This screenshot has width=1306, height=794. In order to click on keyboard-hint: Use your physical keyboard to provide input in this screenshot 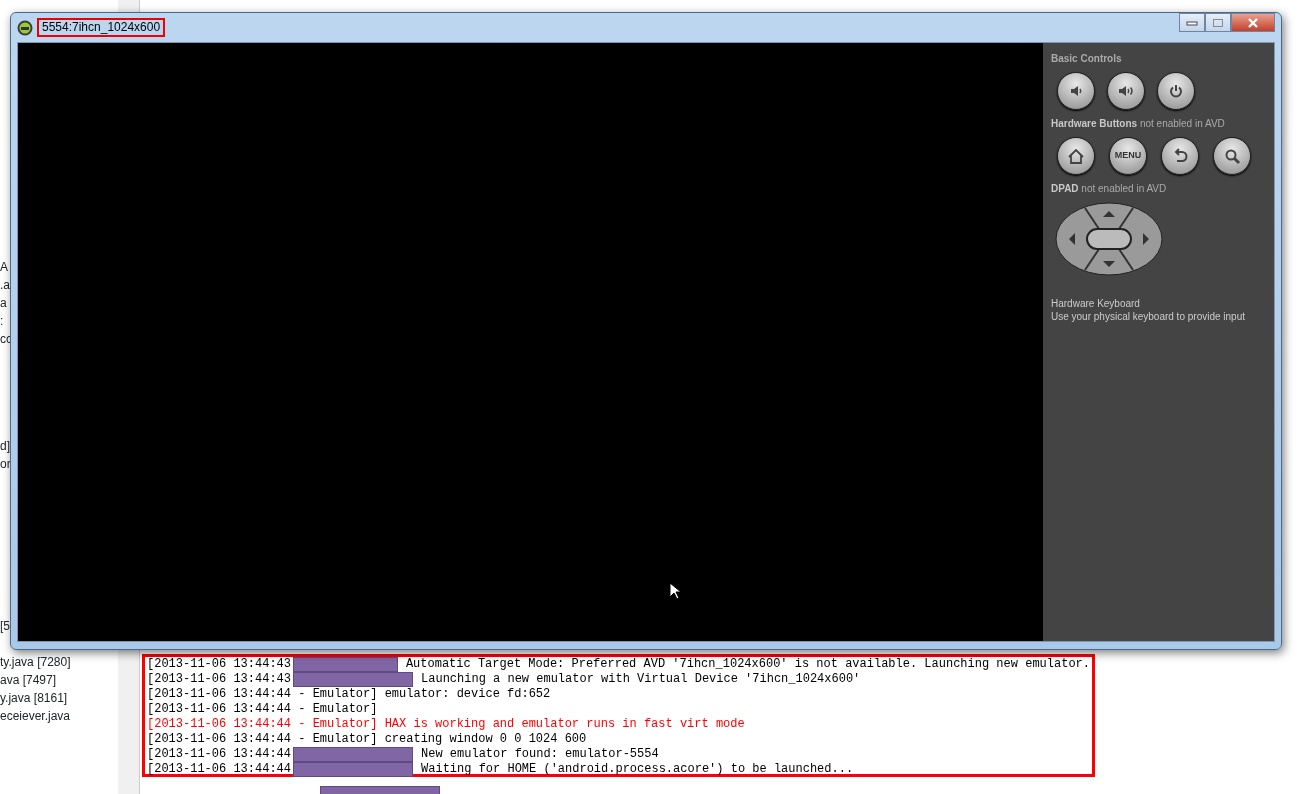, I will do `click(1148, 317)`.